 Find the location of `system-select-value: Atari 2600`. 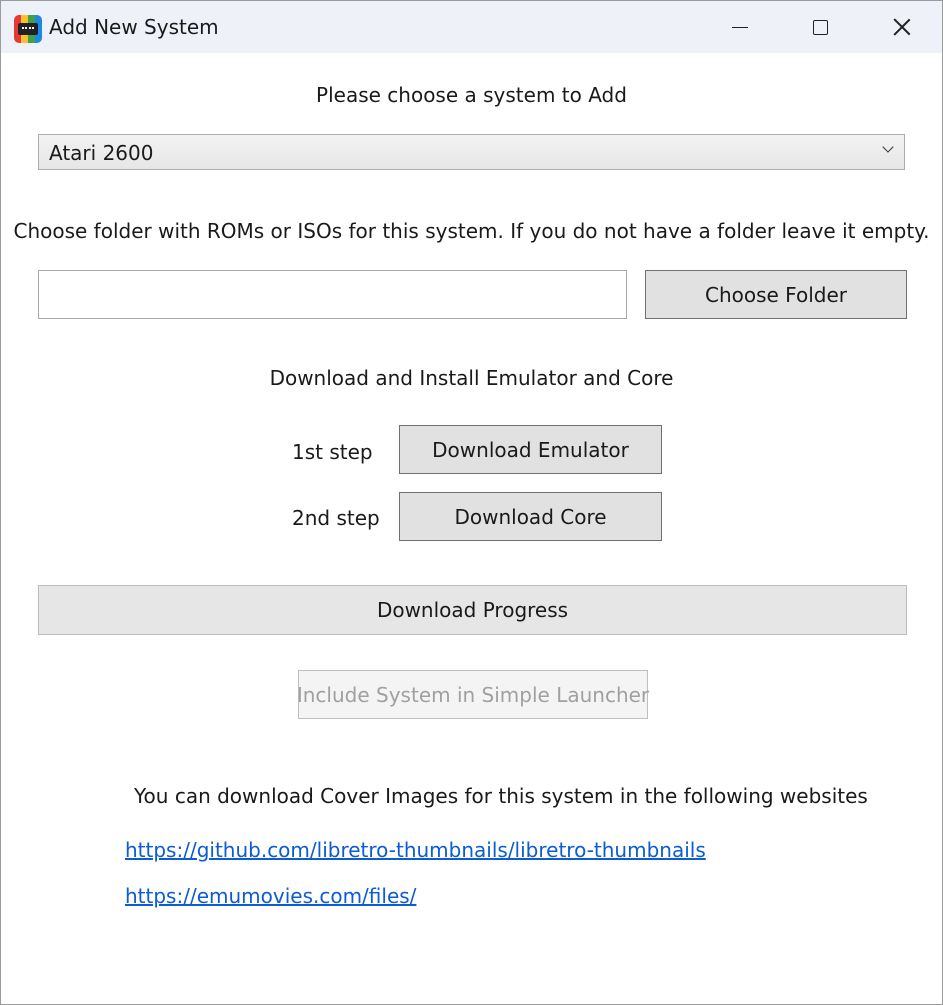

system-select-value: Atari 2600 is located at coordinates (101, 153).